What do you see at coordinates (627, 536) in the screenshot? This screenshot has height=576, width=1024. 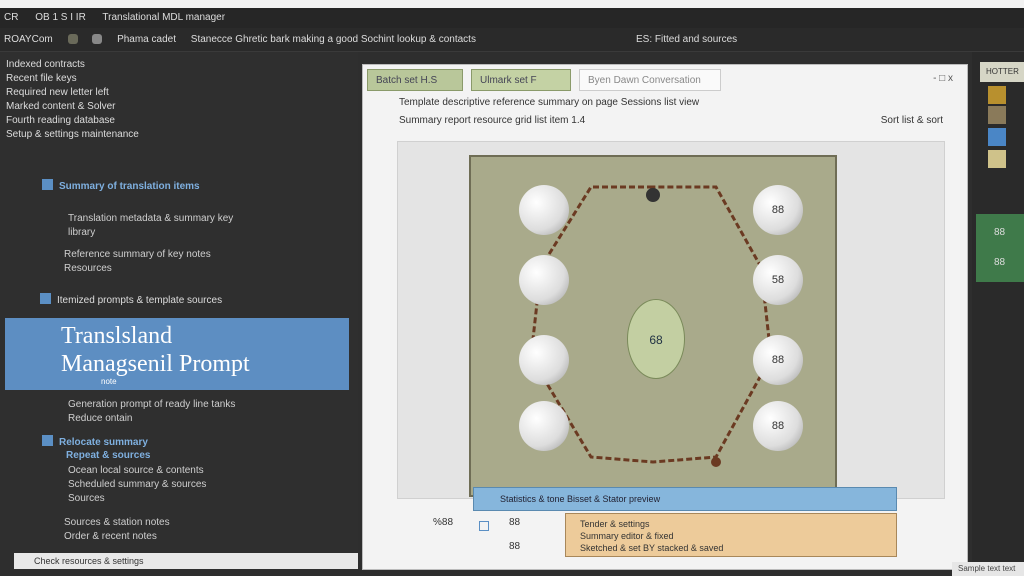 I see `popup-line: Summary editor & fixed` at bounding box center [627, 536].